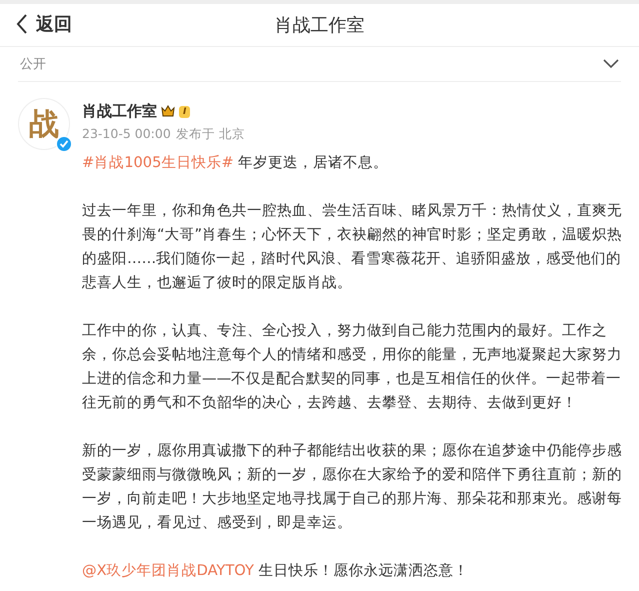  Describe the element at coordinates (119, 111) in the screenshot. I see `author-name: 肖战工作室` at that location.